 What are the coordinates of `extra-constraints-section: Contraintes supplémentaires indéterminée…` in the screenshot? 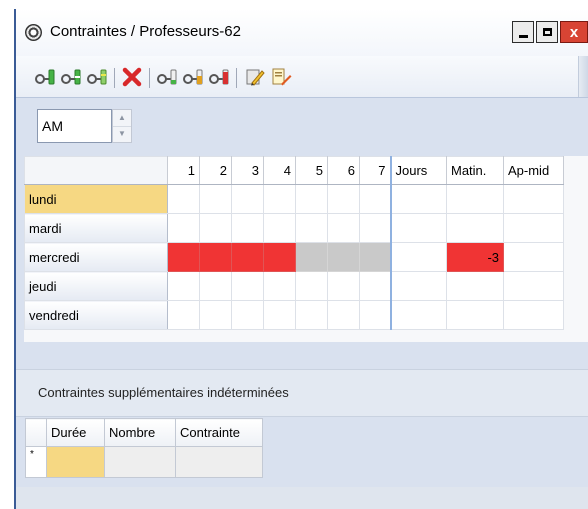 It's located at (302, 393).